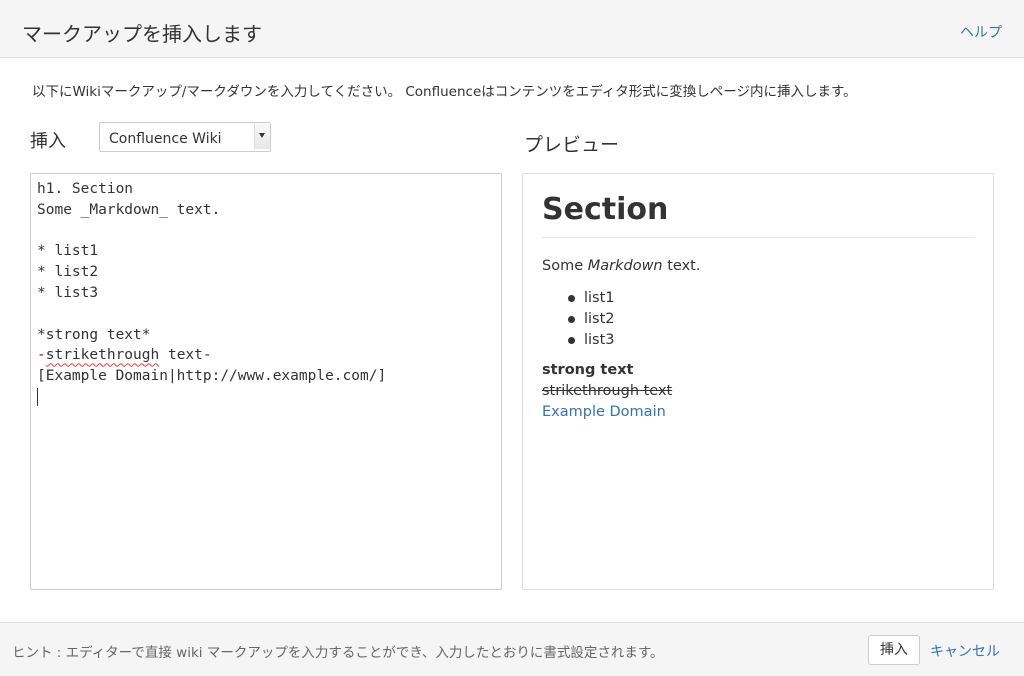  I want to click on editor-line: h1. Section, so click(85, 189).